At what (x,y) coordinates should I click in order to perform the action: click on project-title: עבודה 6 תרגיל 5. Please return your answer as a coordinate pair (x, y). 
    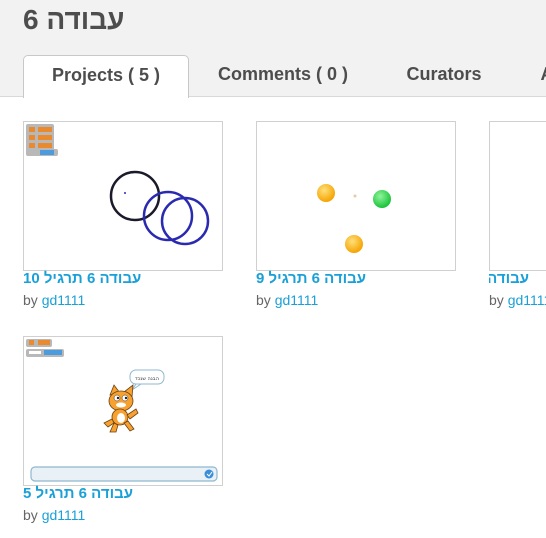
    Looking at the image, I should click on (78, 493).